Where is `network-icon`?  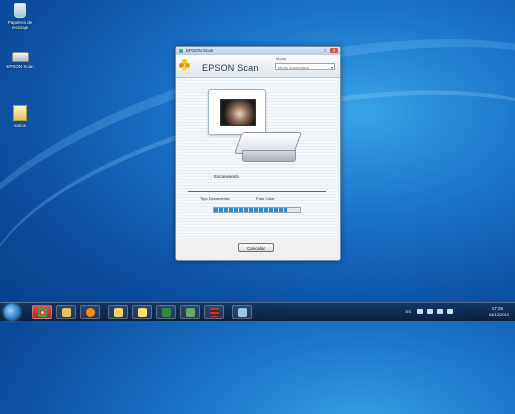
network-icon is located at coordinates (430, 311).